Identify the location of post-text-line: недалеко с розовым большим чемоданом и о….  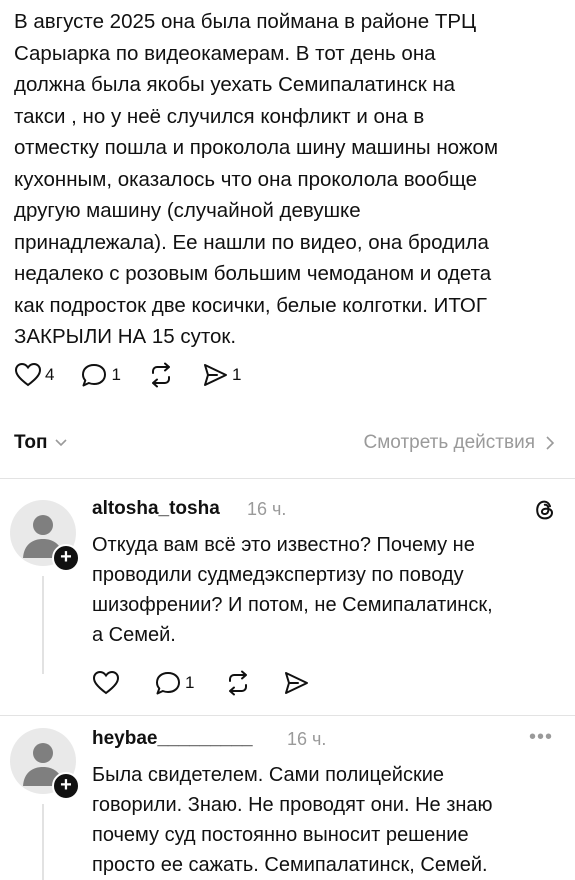
(253, 273).